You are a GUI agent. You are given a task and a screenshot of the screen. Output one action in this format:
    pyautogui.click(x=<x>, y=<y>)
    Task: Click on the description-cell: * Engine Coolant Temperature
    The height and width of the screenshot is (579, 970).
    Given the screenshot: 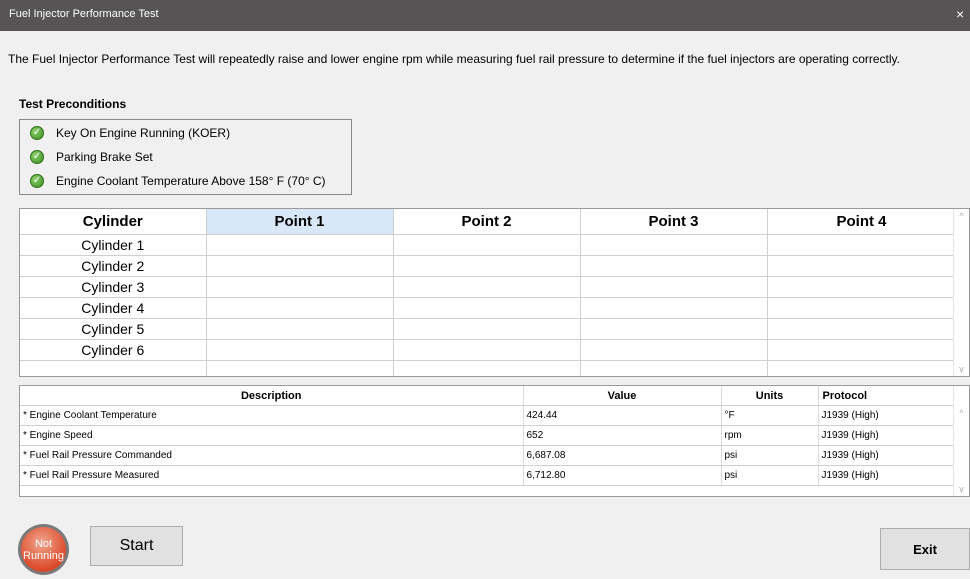 What is the action you would take?
    pyautogui.click(x=272, y=415)
    